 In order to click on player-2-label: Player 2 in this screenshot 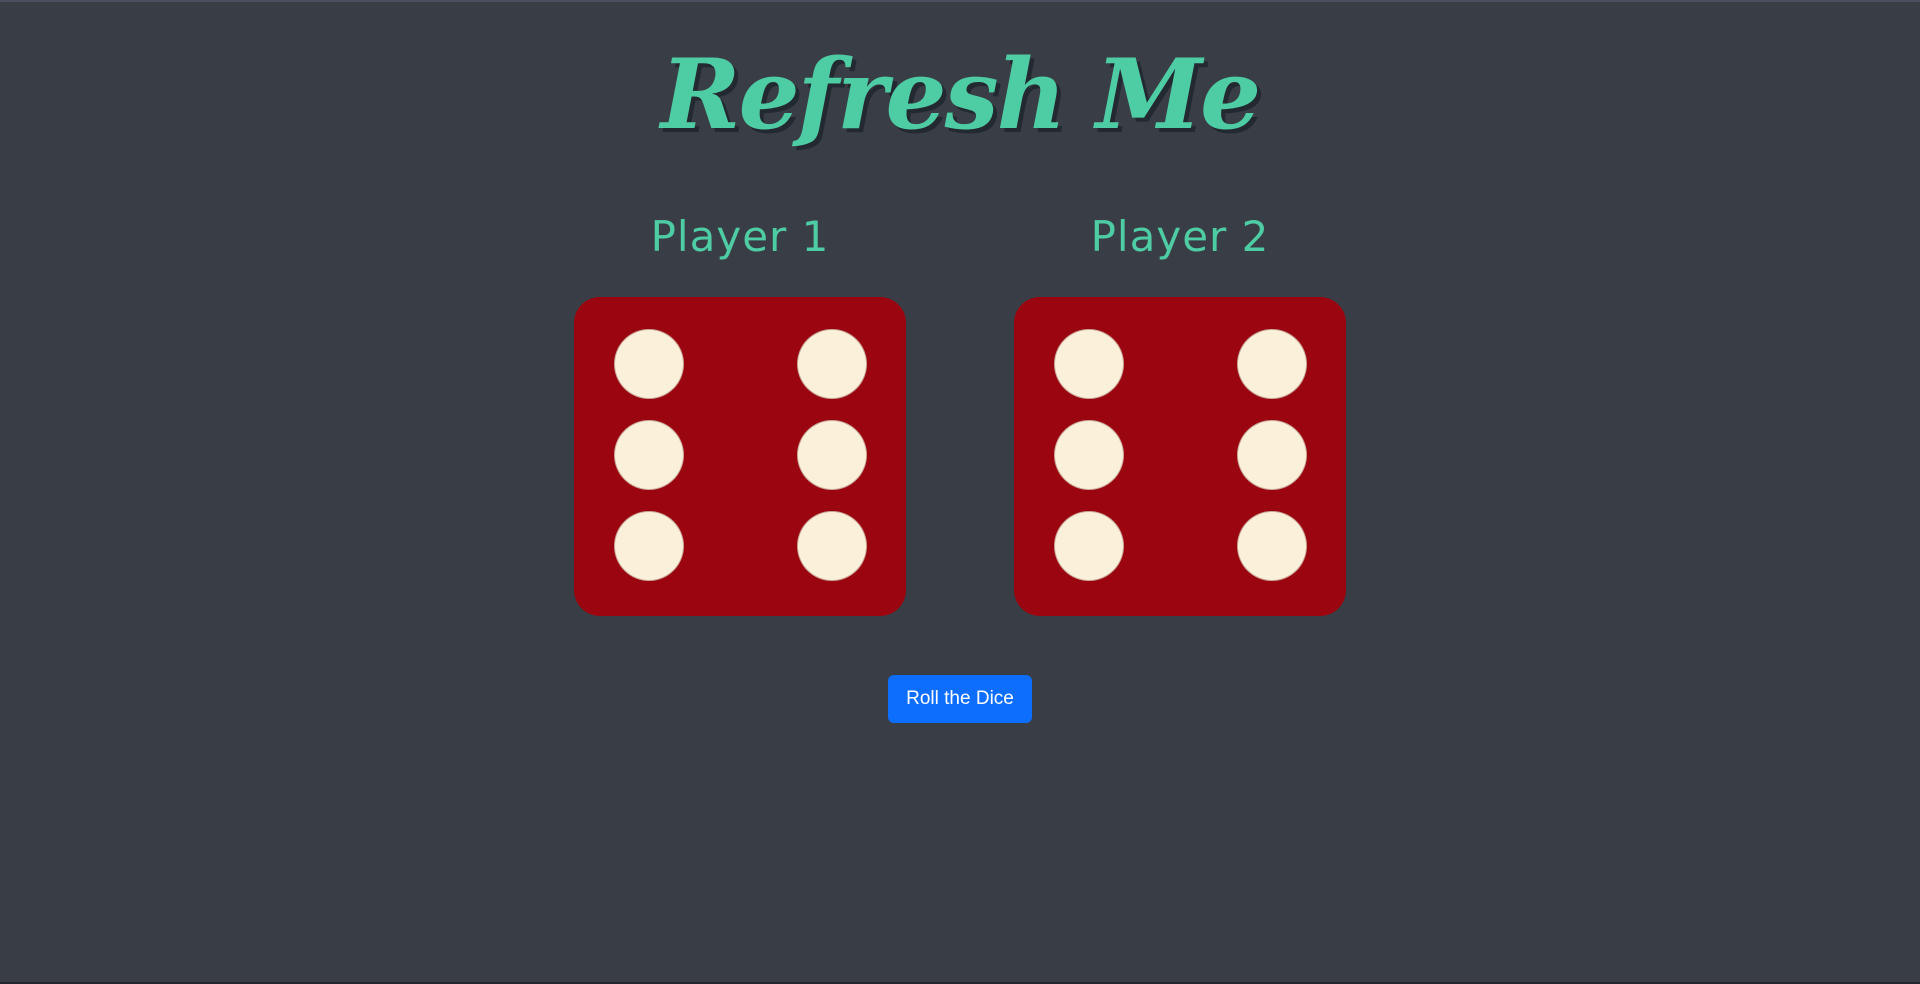, I will do `click(1180, 236)`.